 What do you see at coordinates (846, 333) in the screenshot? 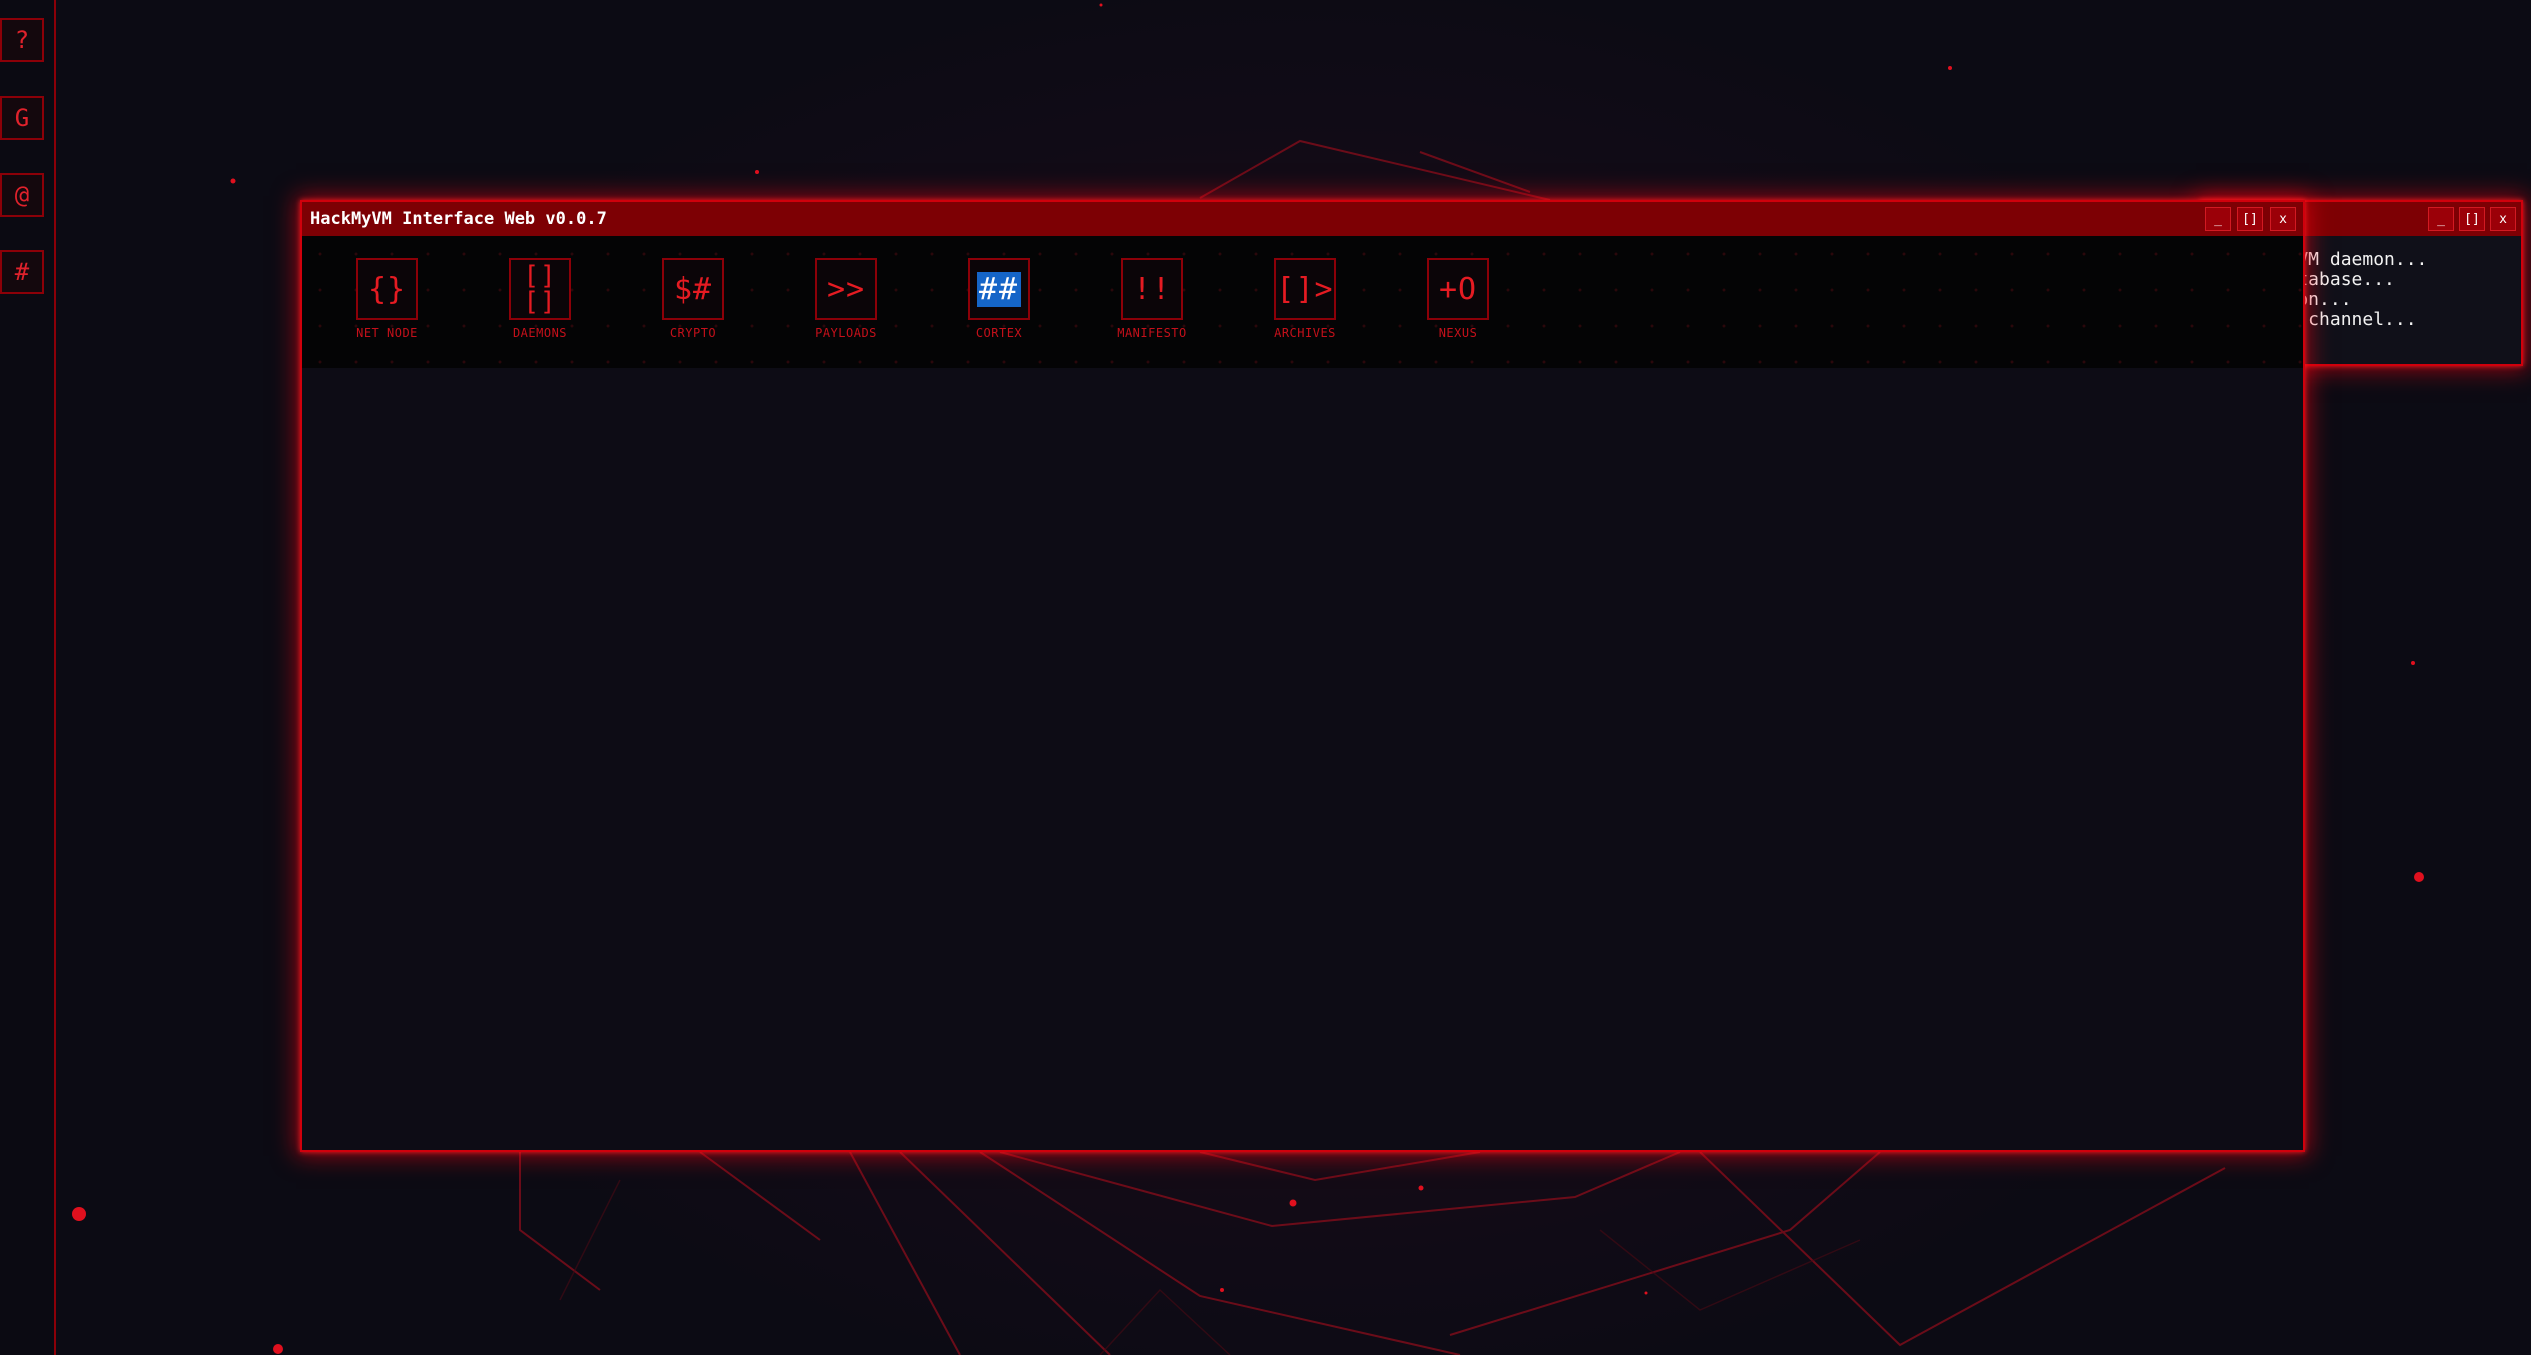
I see `app-label: PAYLOADS` at bounding box center [846, 333].